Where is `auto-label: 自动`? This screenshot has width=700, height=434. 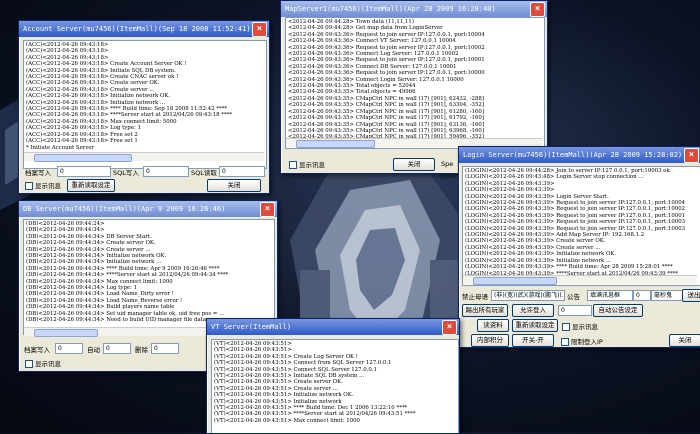
auto-label: 自动 is located at coordinates (93, 350).